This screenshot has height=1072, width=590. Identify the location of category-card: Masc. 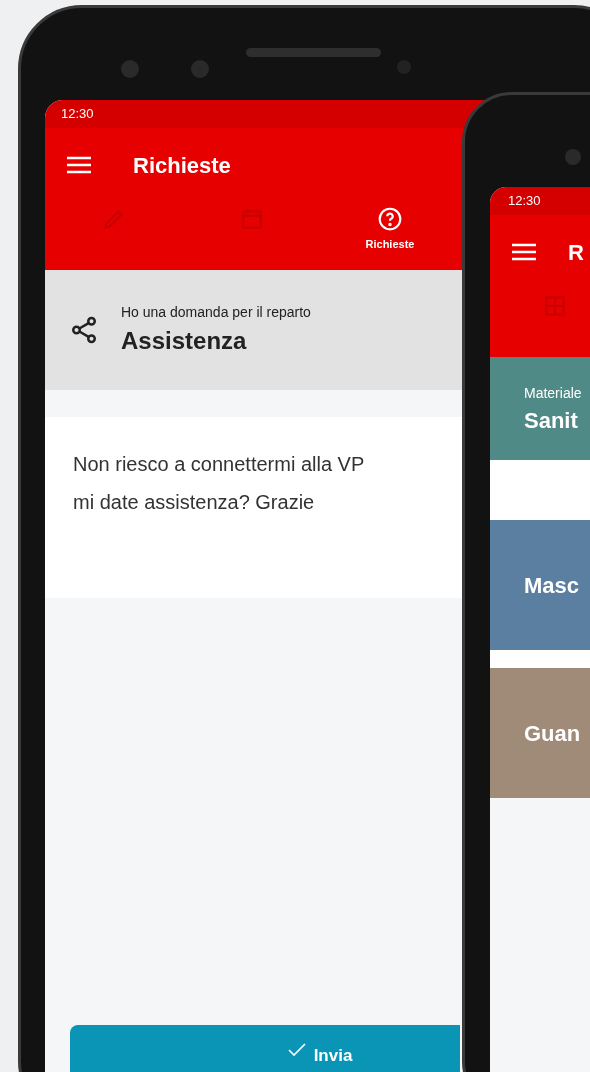
(540, 585).